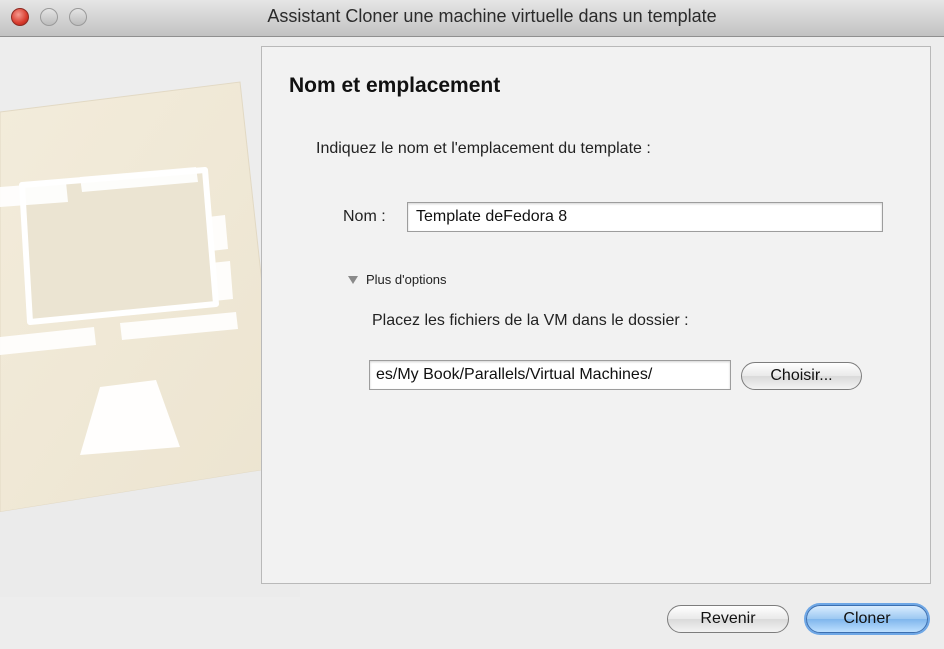 The width and height of the screenshot is (944, 649). I want to click on folder-path-field: es/My Book/Parallels/Virtual Machines/, so click(550, 375).